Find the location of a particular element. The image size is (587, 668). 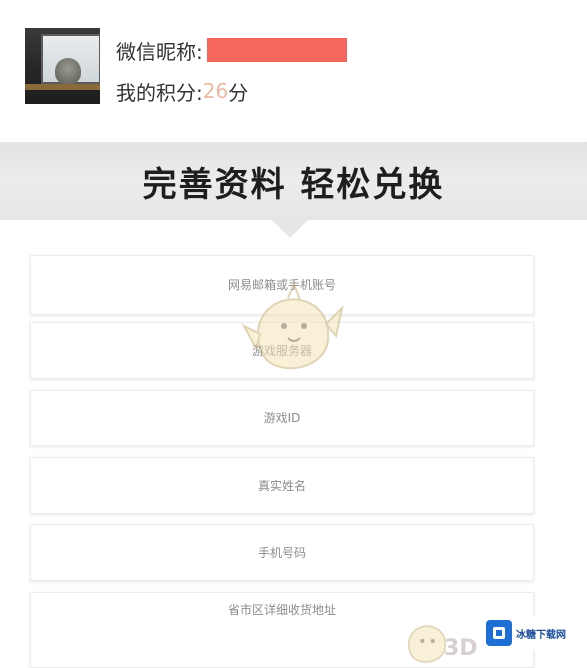

field-phone is located at coordinates (282, 552).